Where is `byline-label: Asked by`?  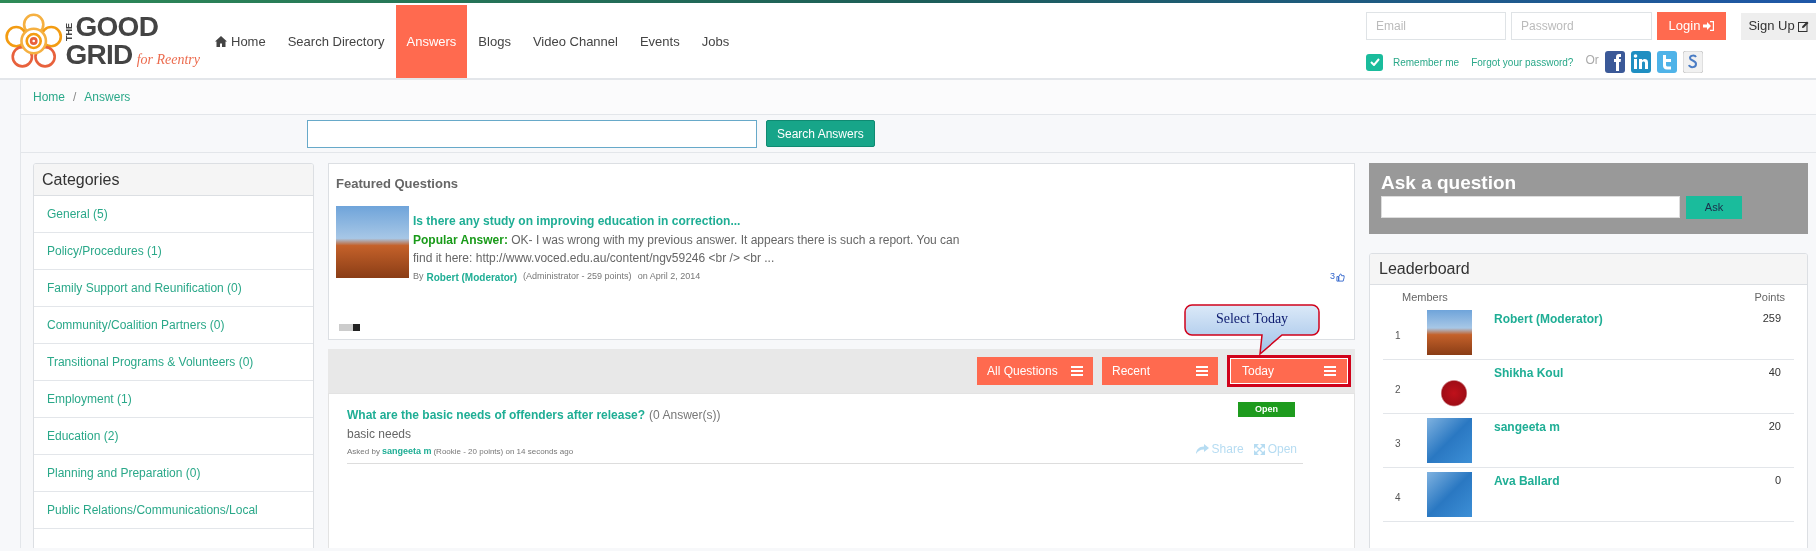
byline-label: Asked by is located at coordinates (363, 451).